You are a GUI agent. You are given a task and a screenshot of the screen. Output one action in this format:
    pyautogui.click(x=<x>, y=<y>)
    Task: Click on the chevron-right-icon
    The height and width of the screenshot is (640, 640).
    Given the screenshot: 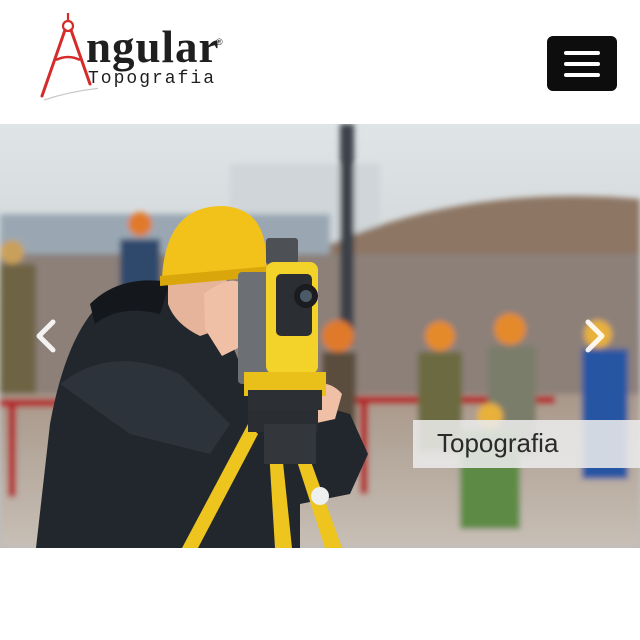 What is the action you would take?
    pyautogui.click(x=595, y=336)
    